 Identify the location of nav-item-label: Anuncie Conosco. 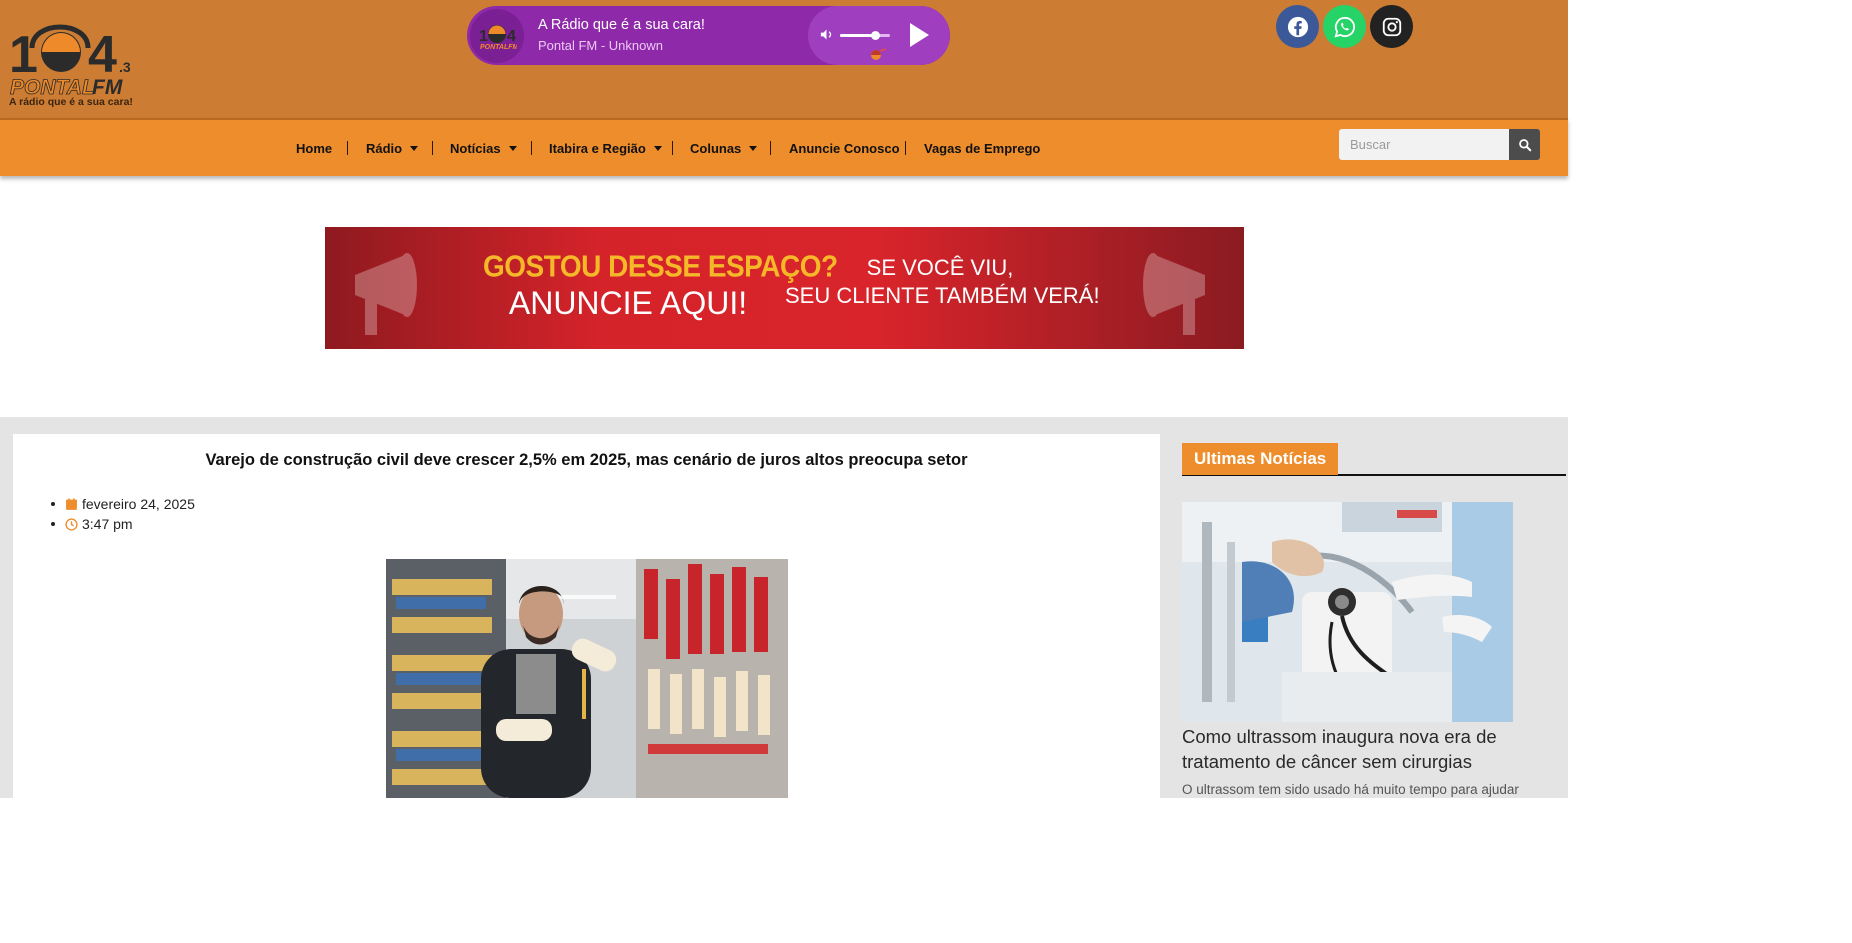
(844, 148).